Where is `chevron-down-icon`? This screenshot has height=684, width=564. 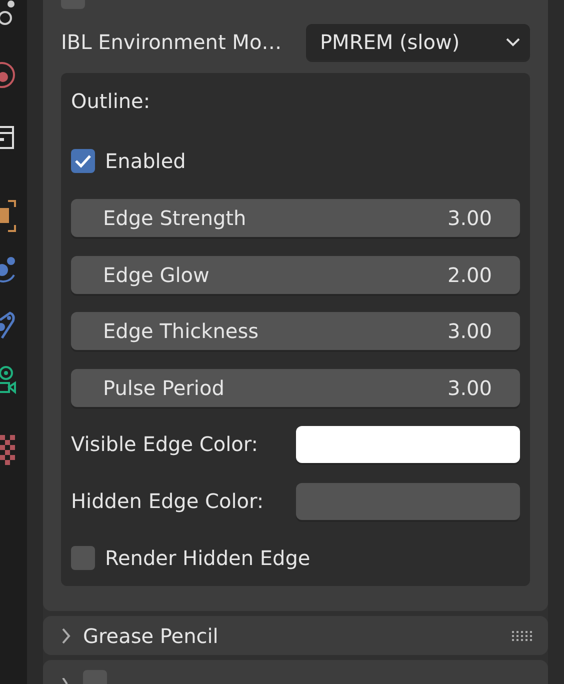
chevron-down-icon is located at coordinates (513, 42).